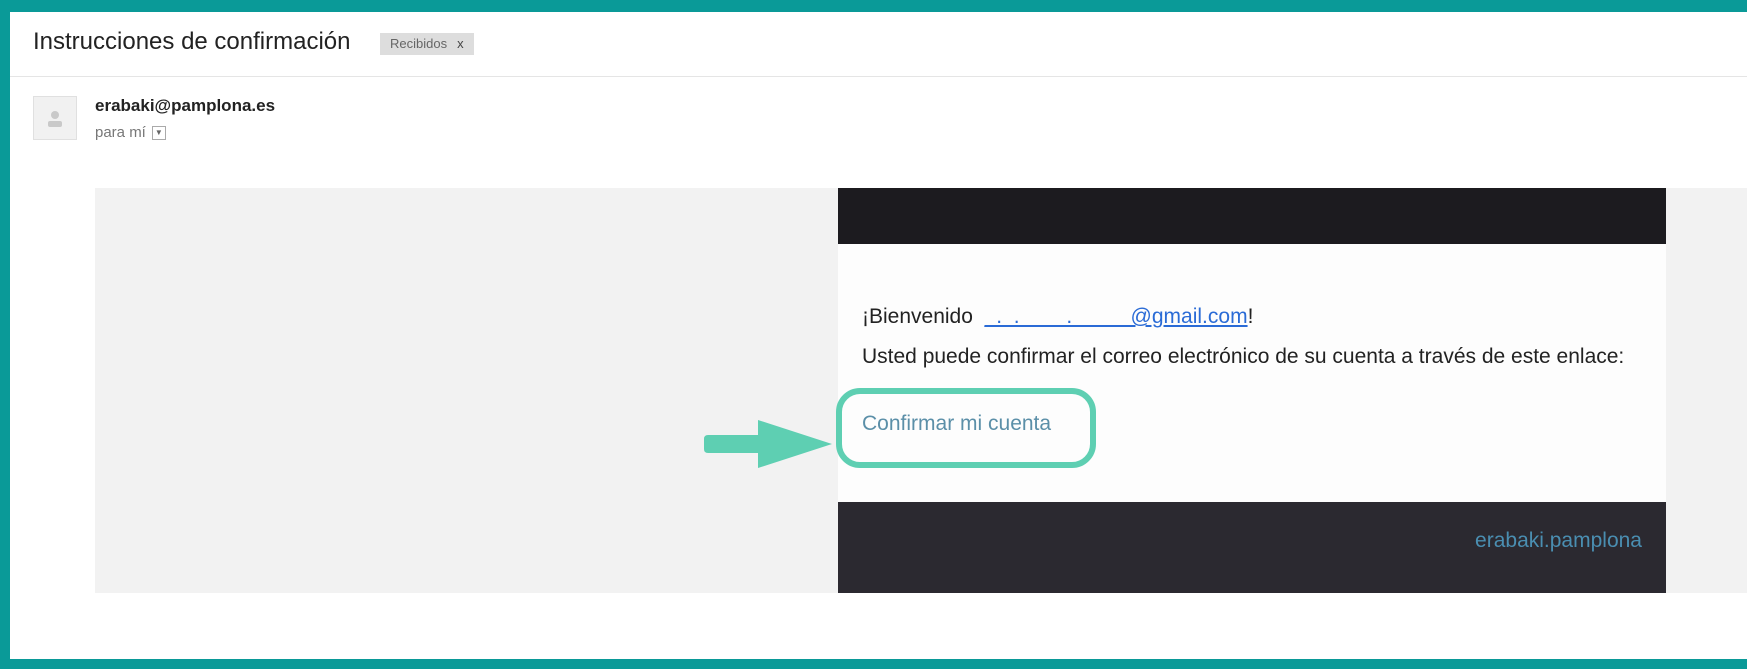 This screenshot has width=1747, height=669. I want to click on card-footer: erabaki.pamplona, so click(1252, 547).